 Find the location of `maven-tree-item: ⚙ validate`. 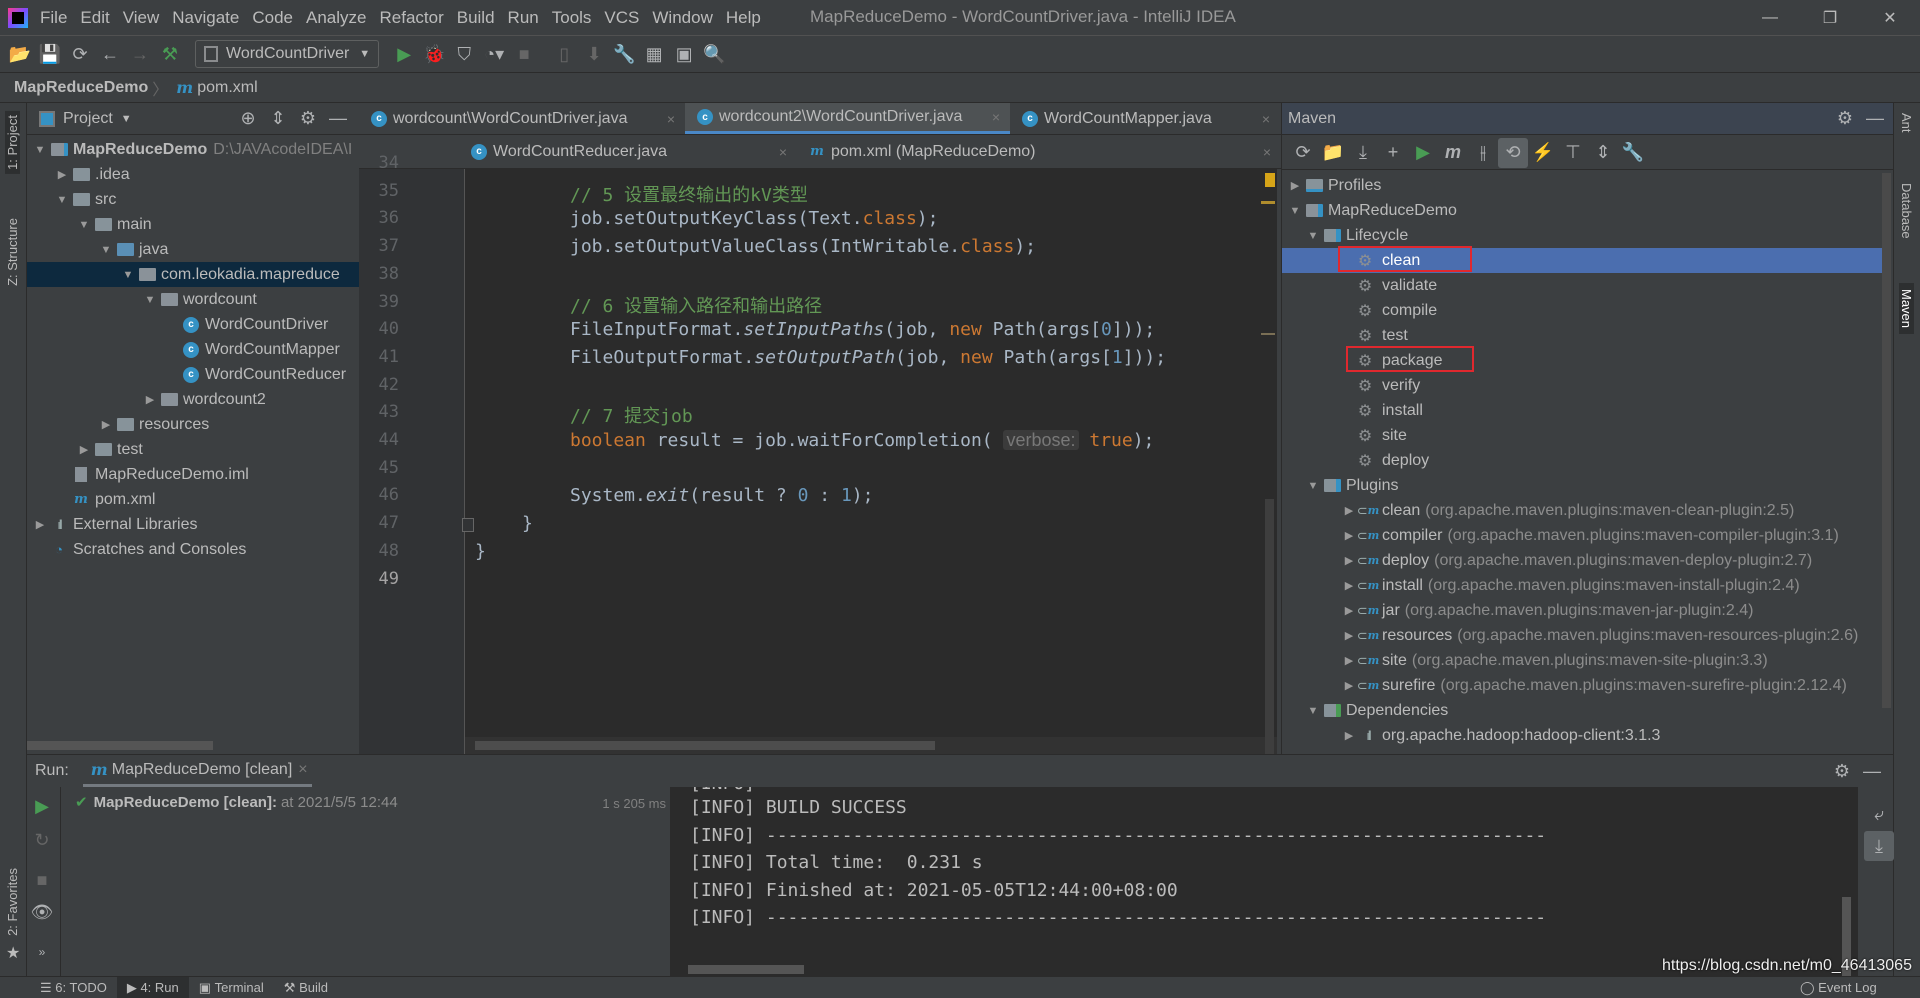

maven-tree-item: ⚙ validate is located at coordinates (1582, 285).